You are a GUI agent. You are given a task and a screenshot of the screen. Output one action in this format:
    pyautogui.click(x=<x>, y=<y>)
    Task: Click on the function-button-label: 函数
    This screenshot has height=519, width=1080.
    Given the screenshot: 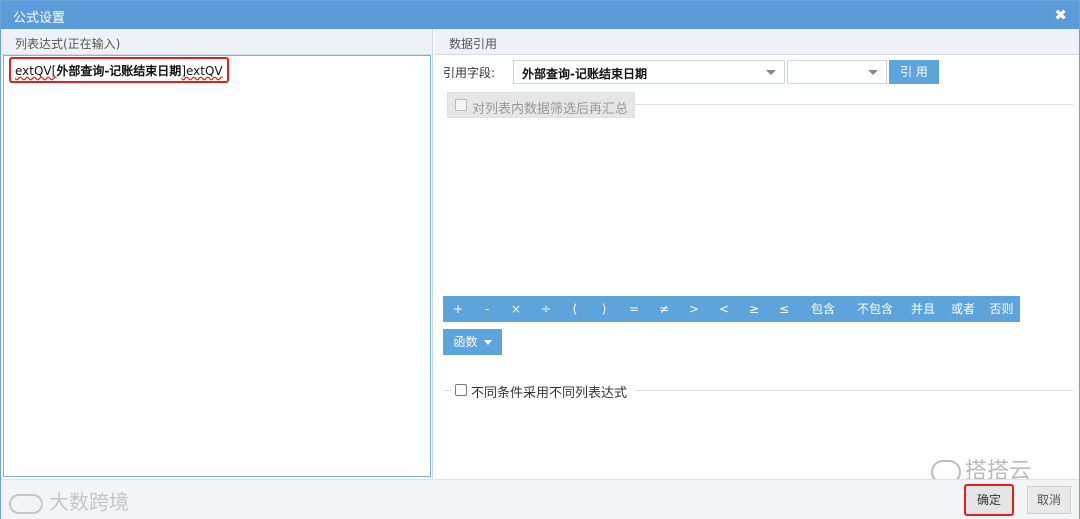 What is the action you would take?
    pyautogui.click(x=465, y=342)
    